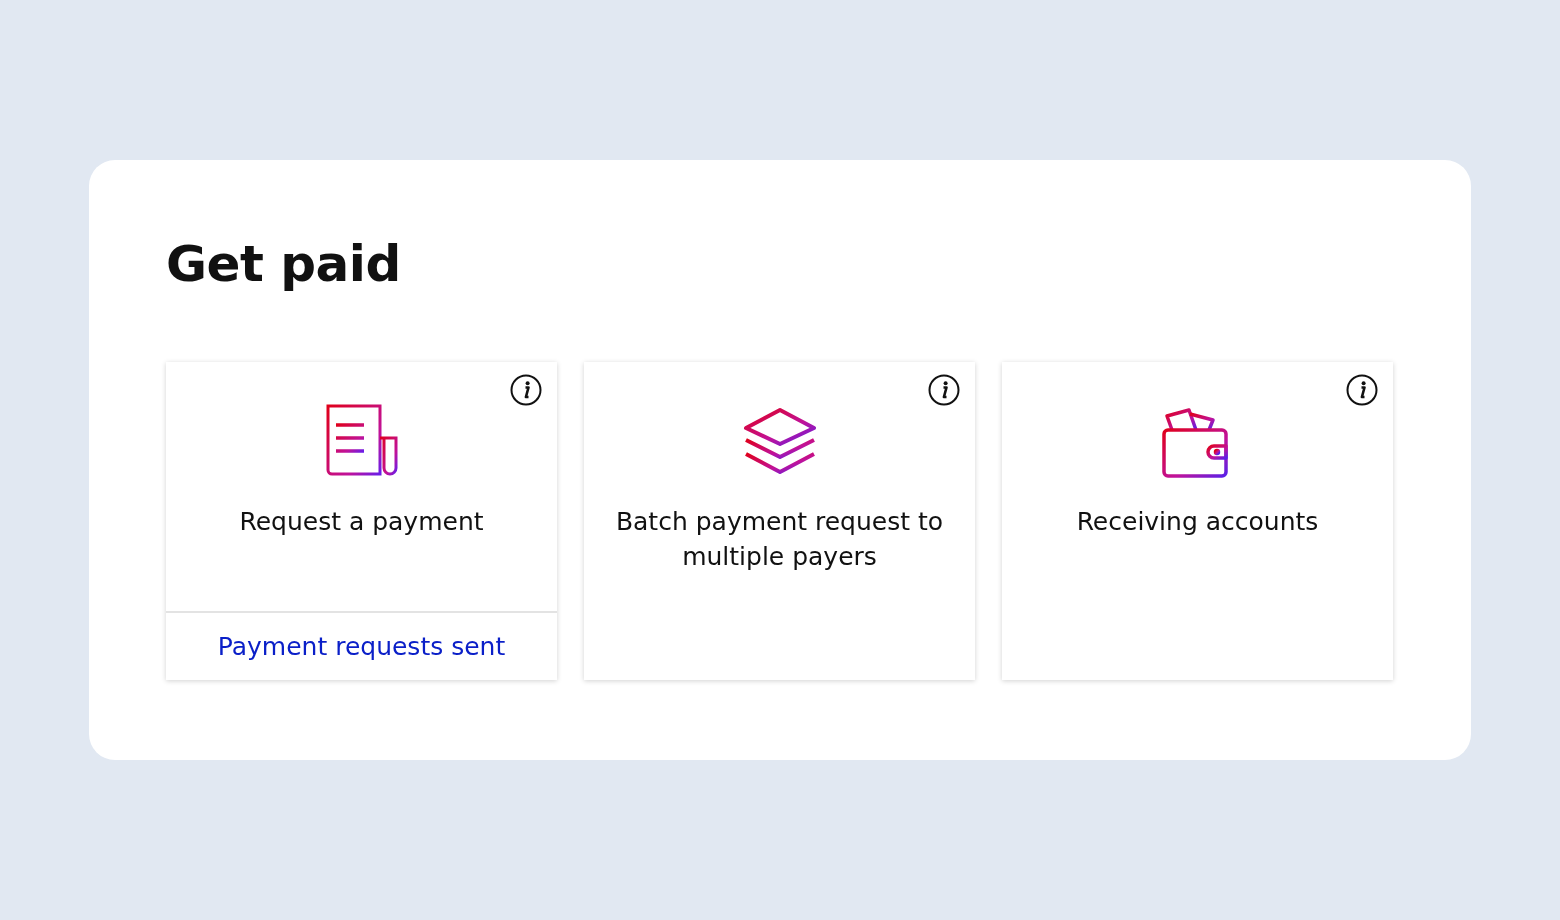 Image resolution: width=1560 pixels, height=920 pixels. I want to click on option-card: Receiving accounts, so click(1197, 521).